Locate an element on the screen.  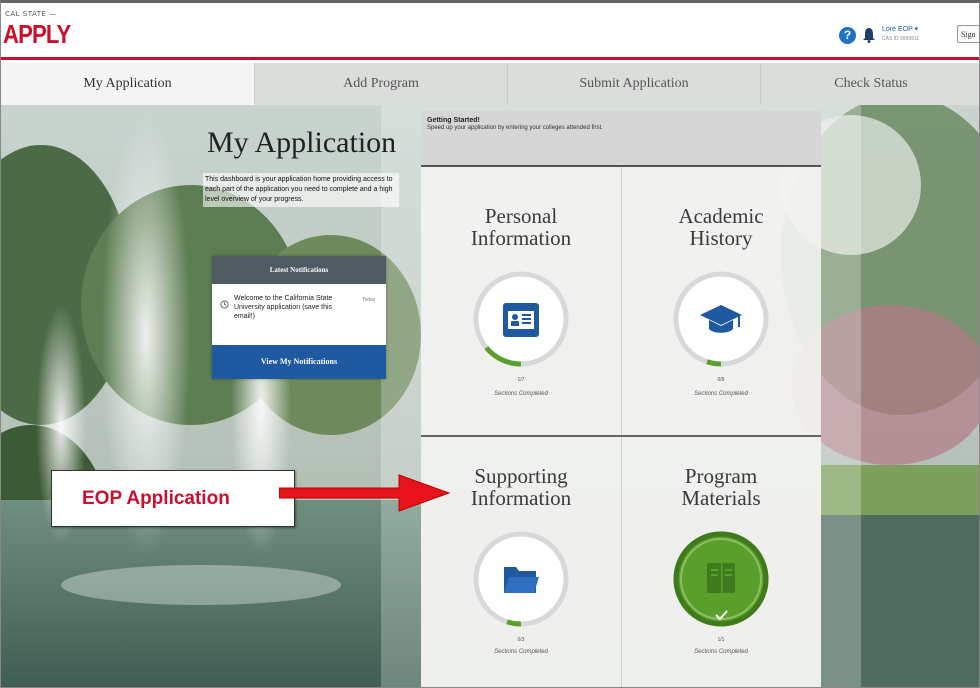
card-program-materials: Program Materials 1/1 Sections Completed is located at coordinates (721, 562).